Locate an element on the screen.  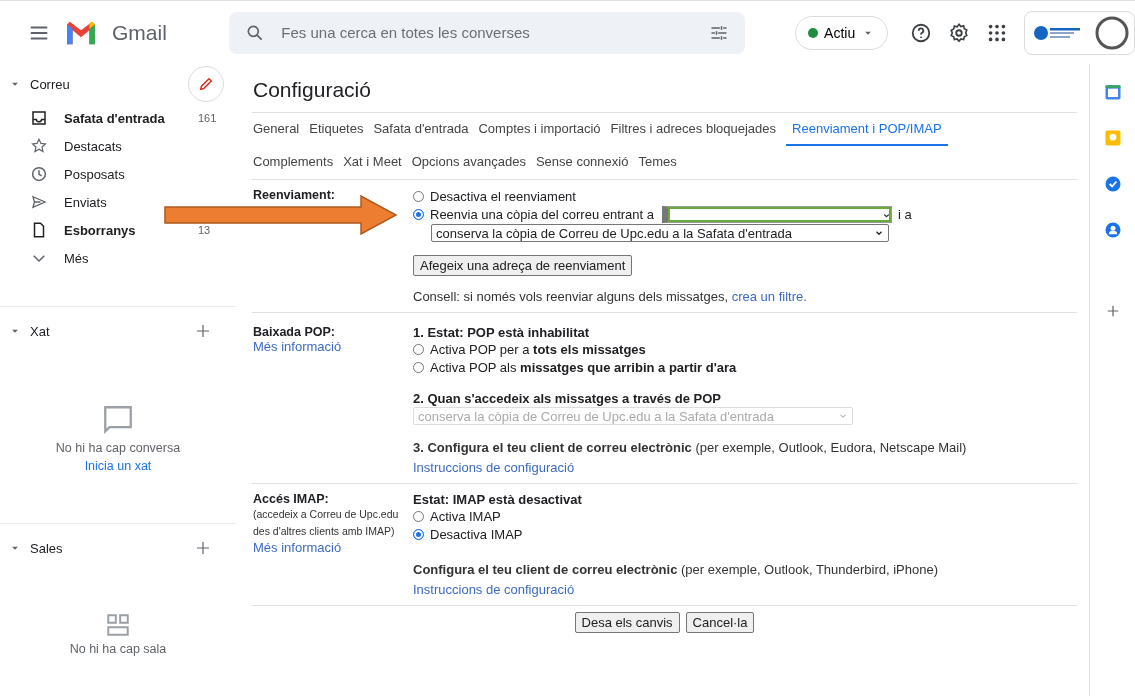
settings-tab: Etiquetes is located at coordinates (340, 129).